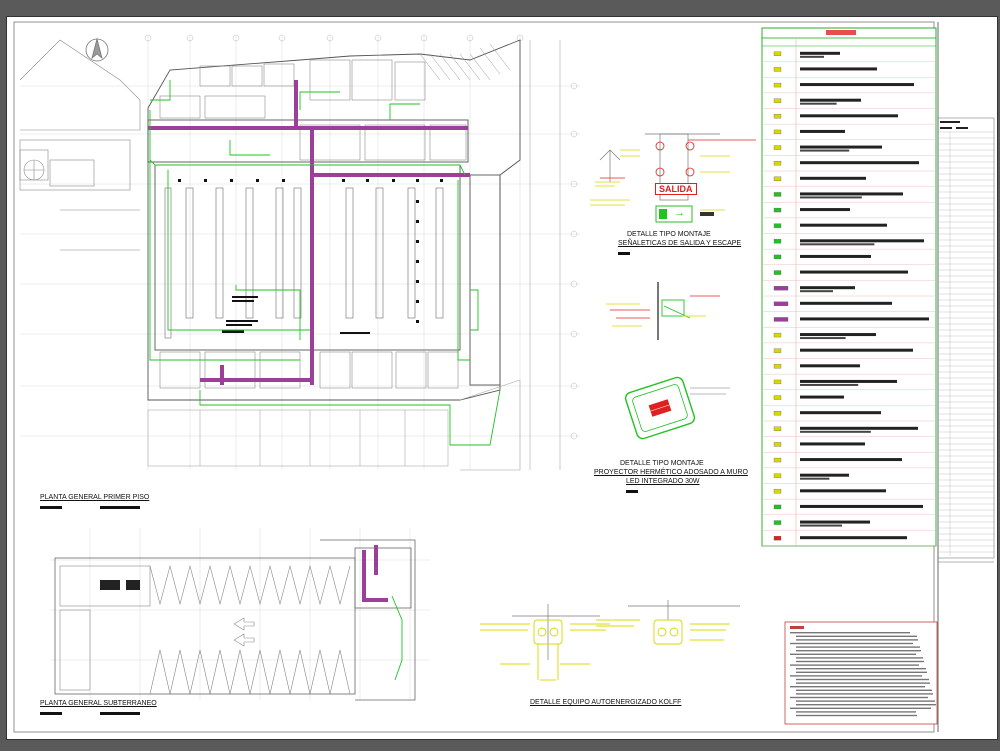  Describe the element at coordinates (671, 472) in the screenshot. I see `detail-title-proyector-line2: PROYECTOR HERMÉTICO ADOSADO A MURO` at that location.